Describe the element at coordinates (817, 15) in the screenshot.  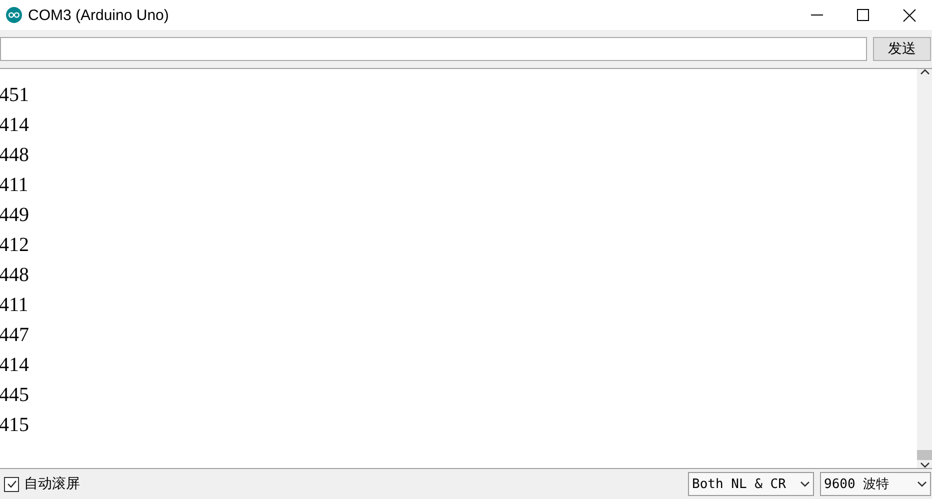
I see `minimize-icon` at that location.